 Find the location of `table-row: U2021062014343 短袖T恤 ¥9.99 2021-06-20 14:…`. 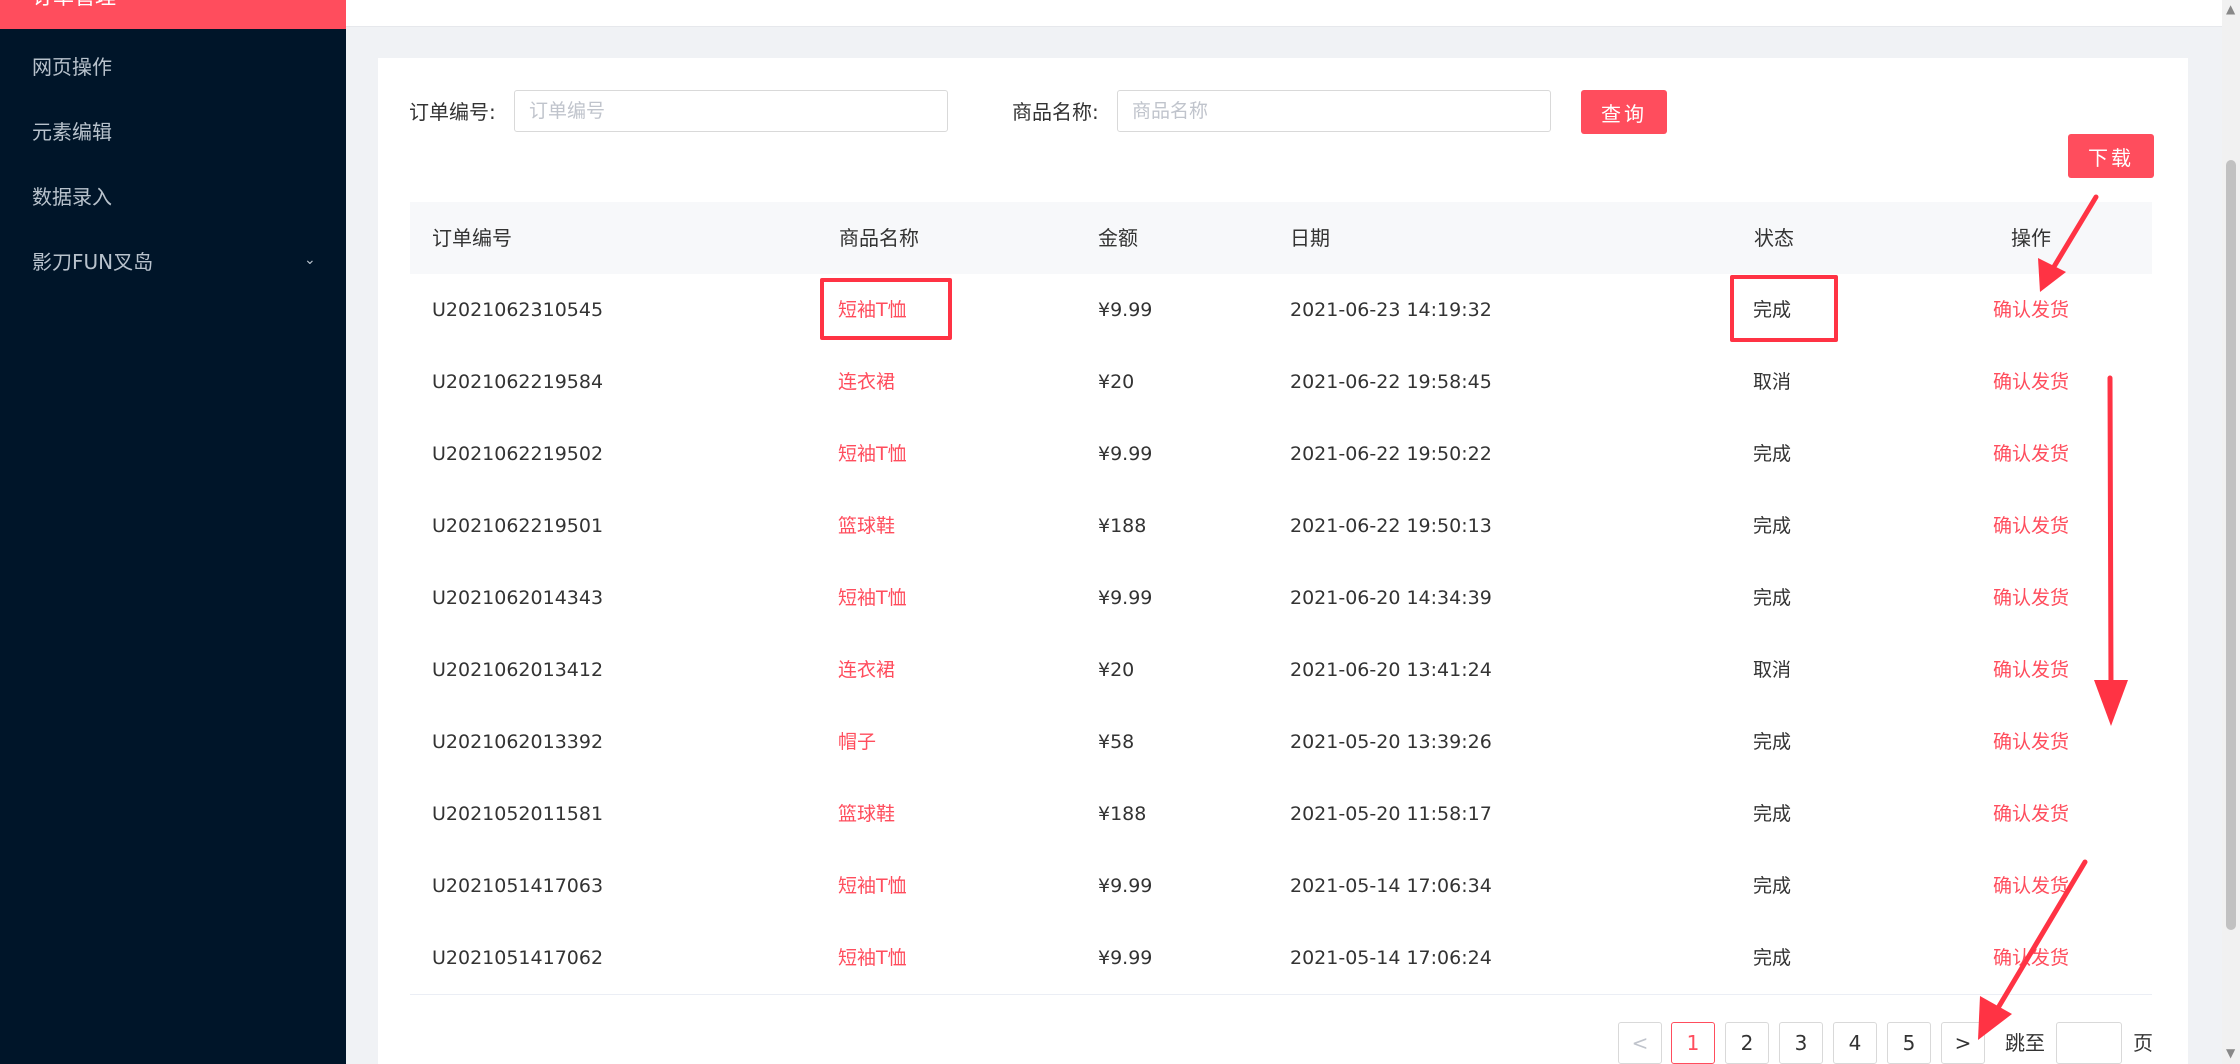

table-row: U2021062014343 短袖T恤 ¥9.99 2021-06-20 14:… is located at coordinates (1281, 598).